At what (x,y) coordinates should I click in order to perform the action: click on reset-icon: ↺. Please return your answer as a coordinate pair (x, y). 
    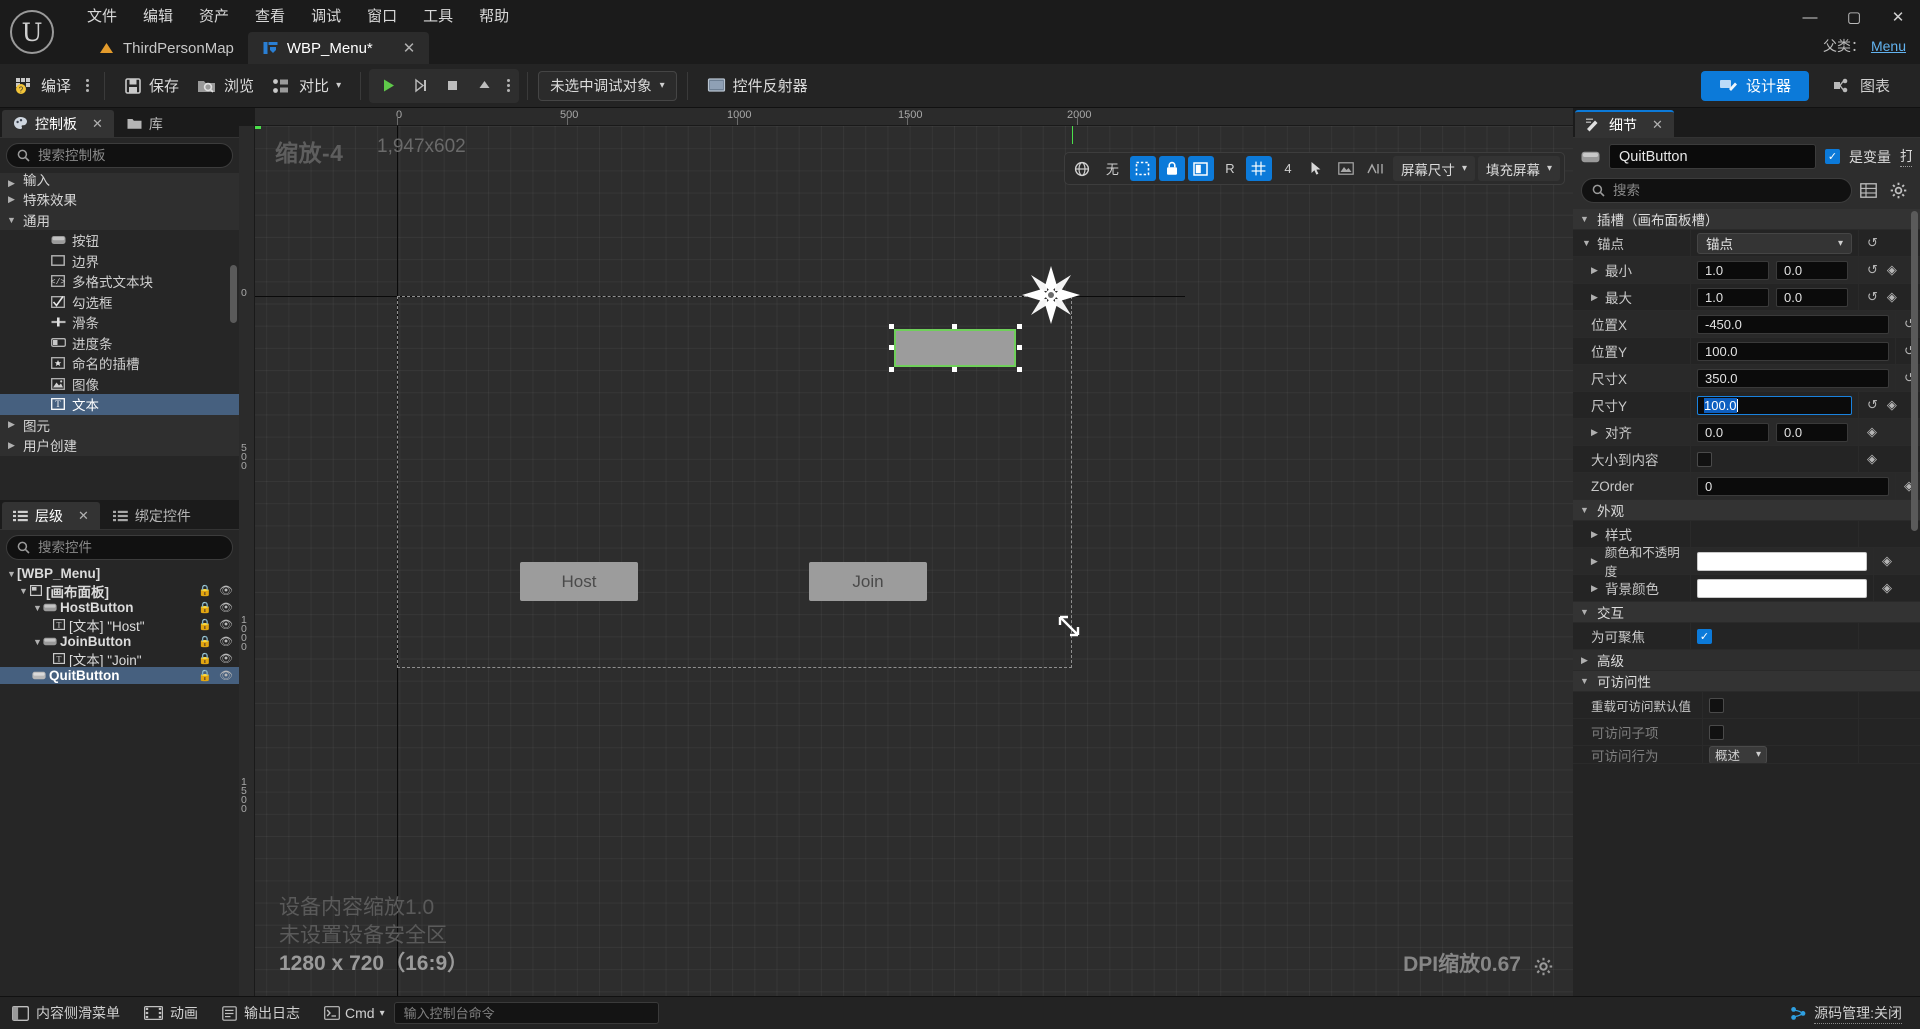
    Looking at the image, I should click on (1872, 405).